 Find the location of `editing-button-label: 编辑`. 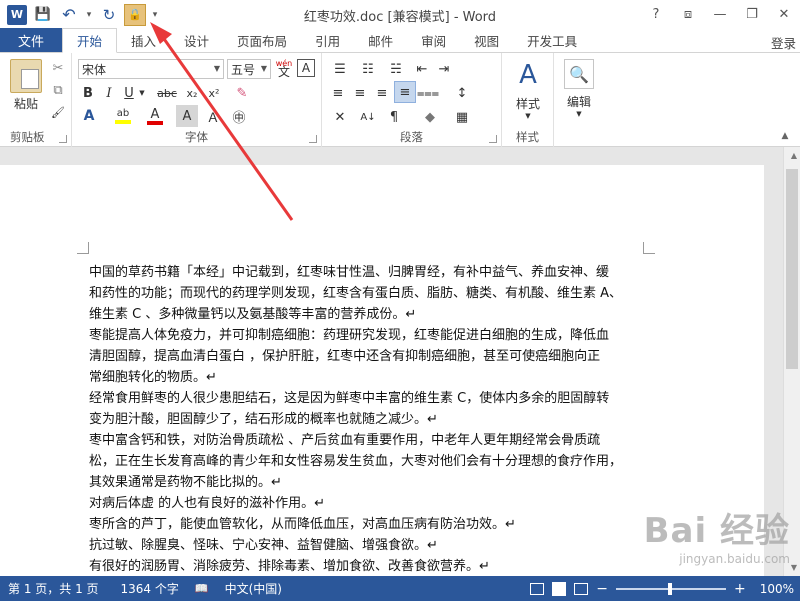

editing-button-label: 编辑 is located at coordinates (579, 101).